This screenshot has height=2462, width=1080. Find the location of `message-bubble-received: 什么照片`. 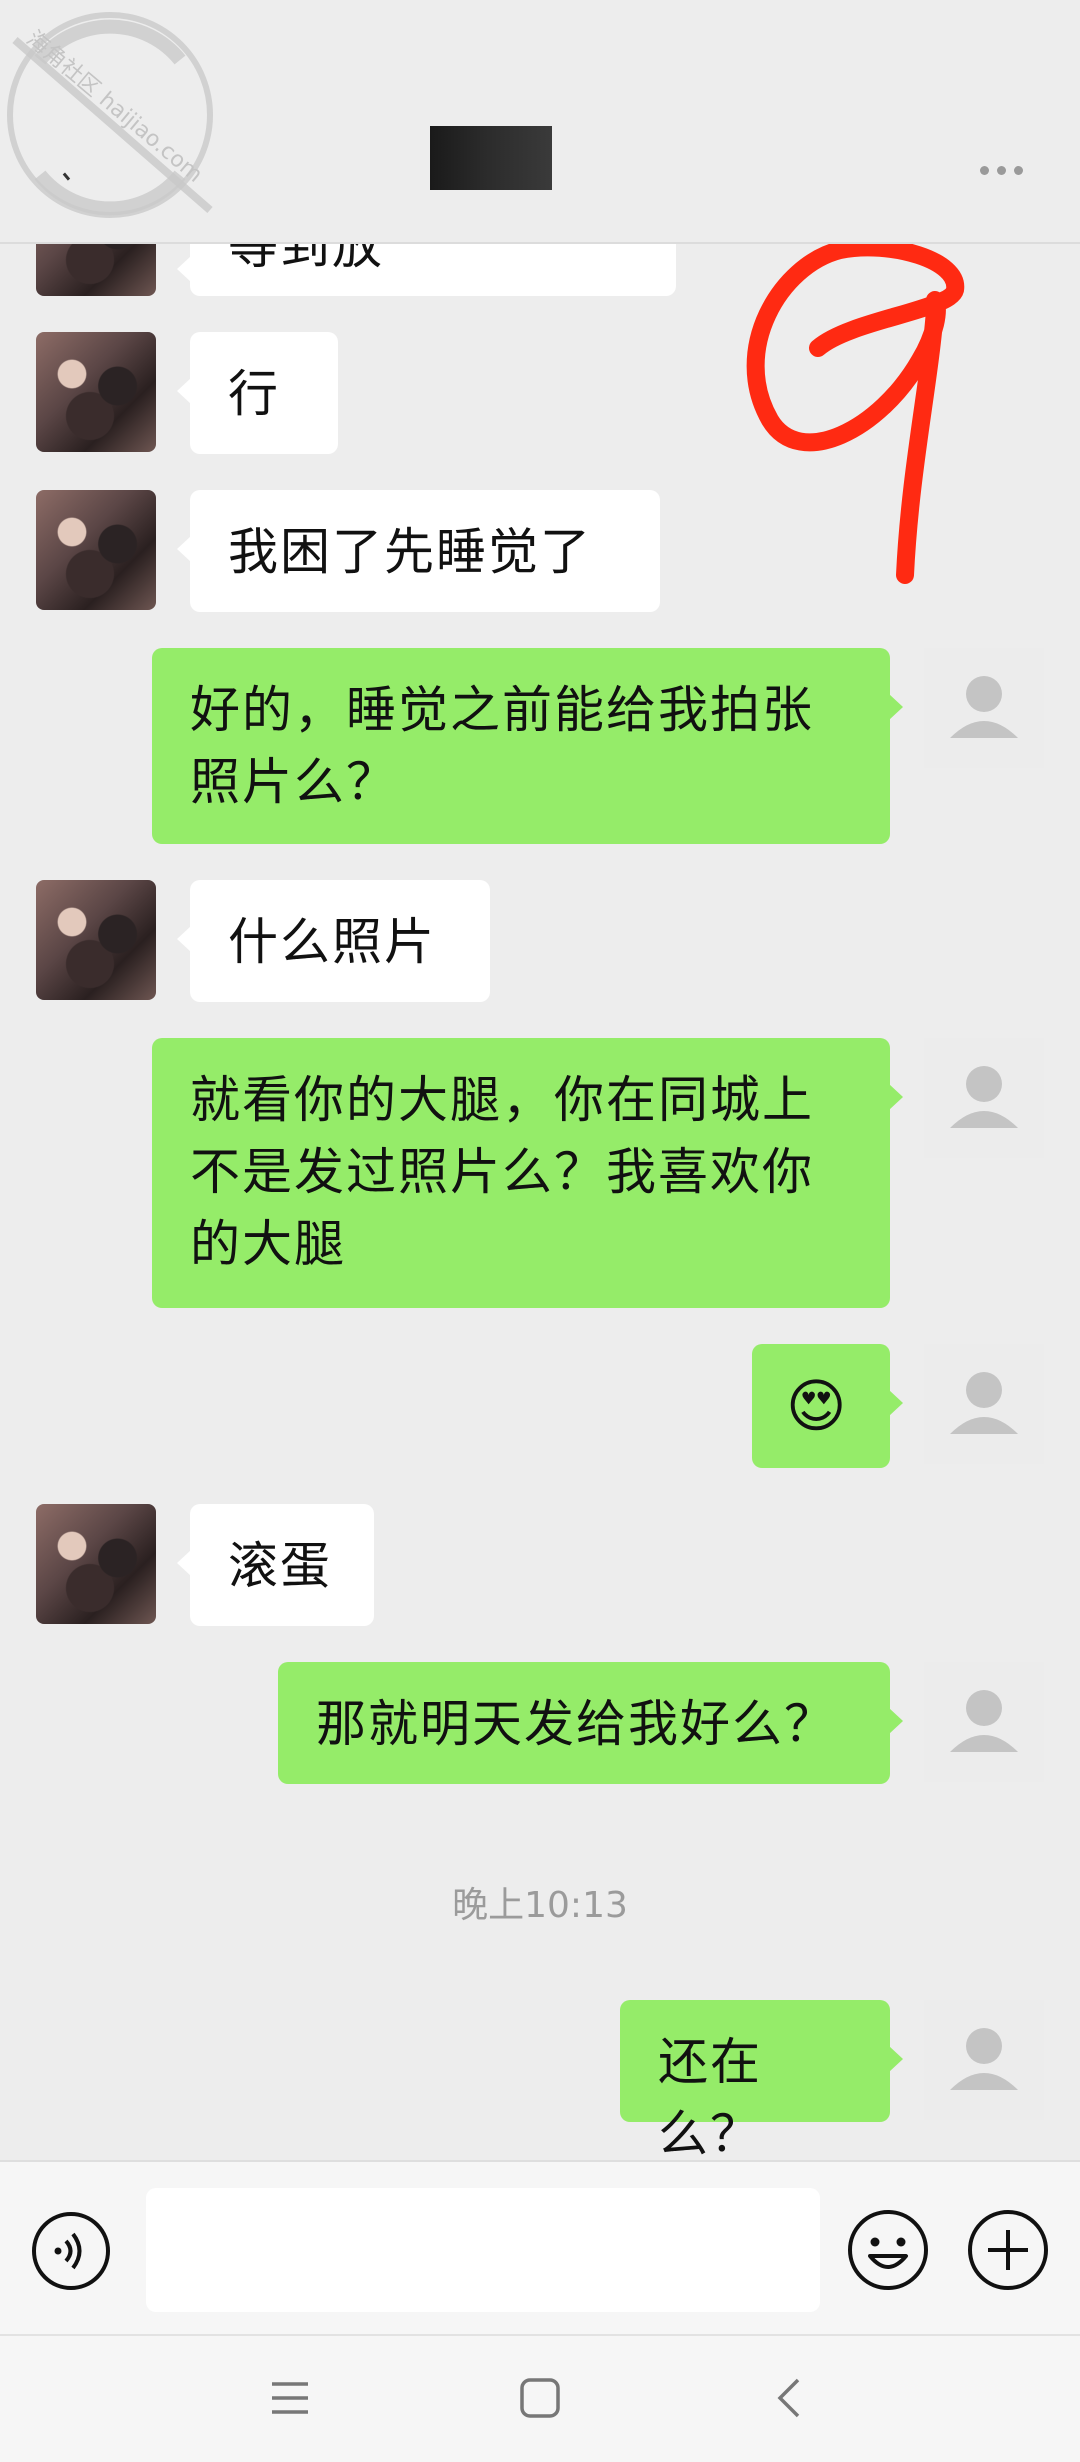

message-bubble-received: 什么照片 is located at coordinates (333, 941).